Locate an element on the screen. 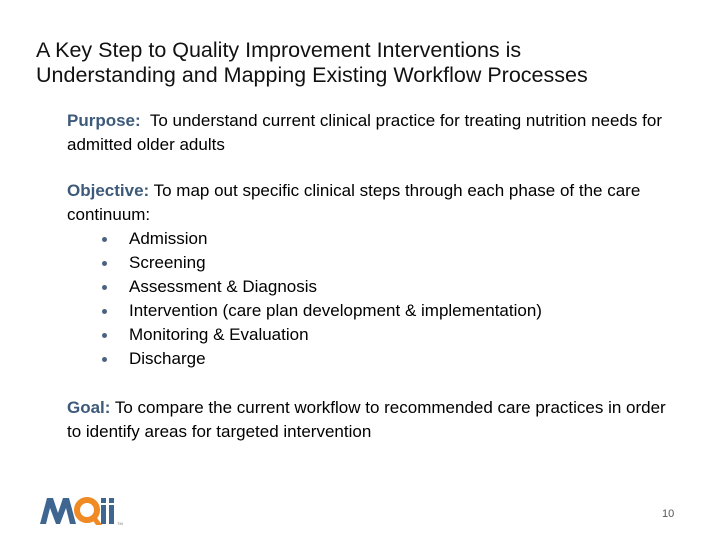  objective-label: Objective: is located at coordinates (108, 190).